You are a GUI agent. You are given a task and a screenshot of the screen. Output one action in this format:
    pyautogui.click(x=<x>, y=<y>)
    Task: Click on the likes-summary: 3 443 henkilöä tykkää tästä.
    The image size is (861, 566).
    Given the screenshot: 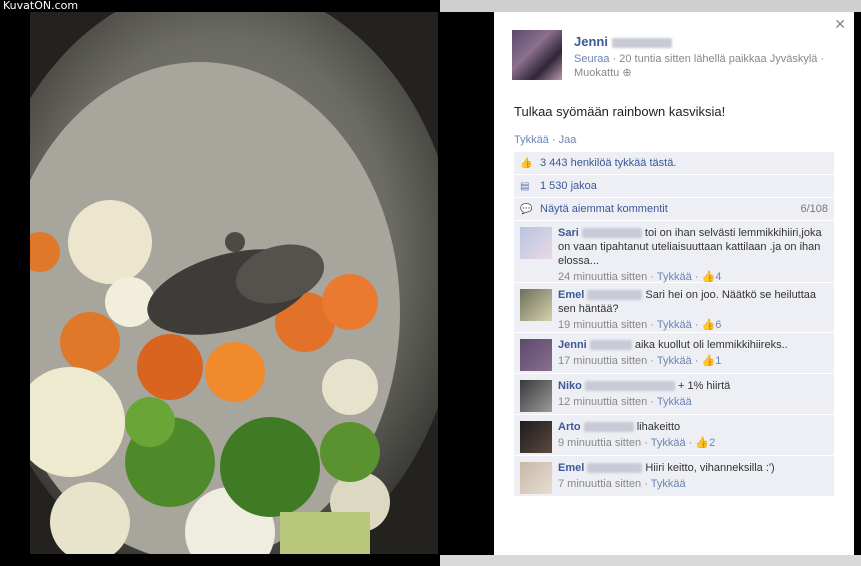 What is the action you would take?
    pyautogui.click(x=608, y=163)
    